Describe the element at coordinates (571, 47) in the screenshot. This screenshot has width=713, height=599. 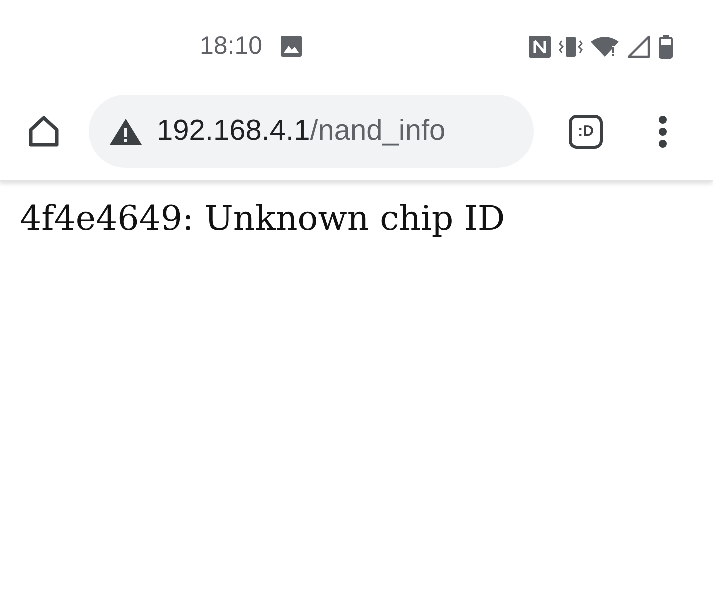
I see `vibrate-icon` at that location.